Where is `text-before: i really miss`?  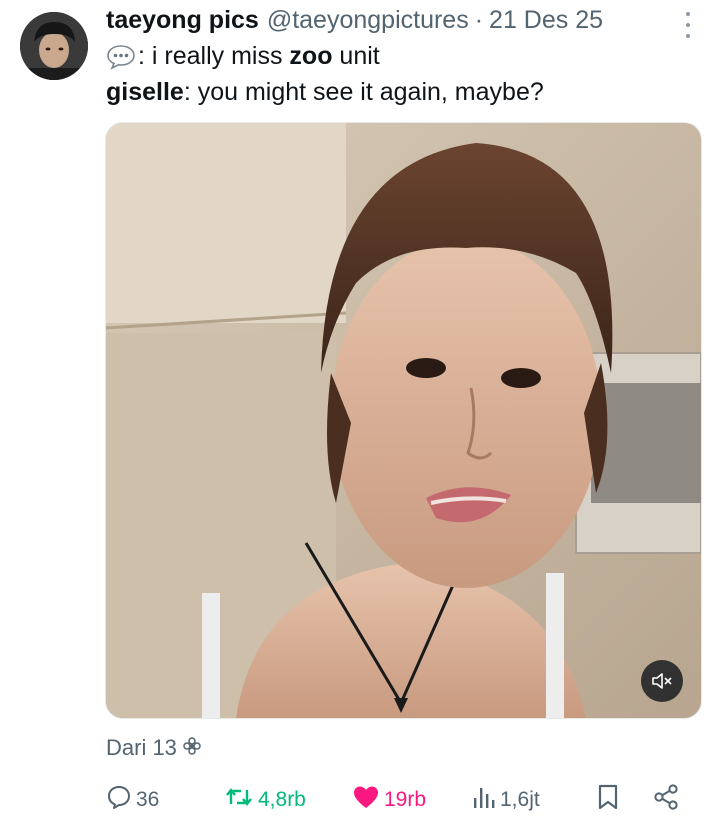
text-before: i really miss is located at coordinates (217, 56).